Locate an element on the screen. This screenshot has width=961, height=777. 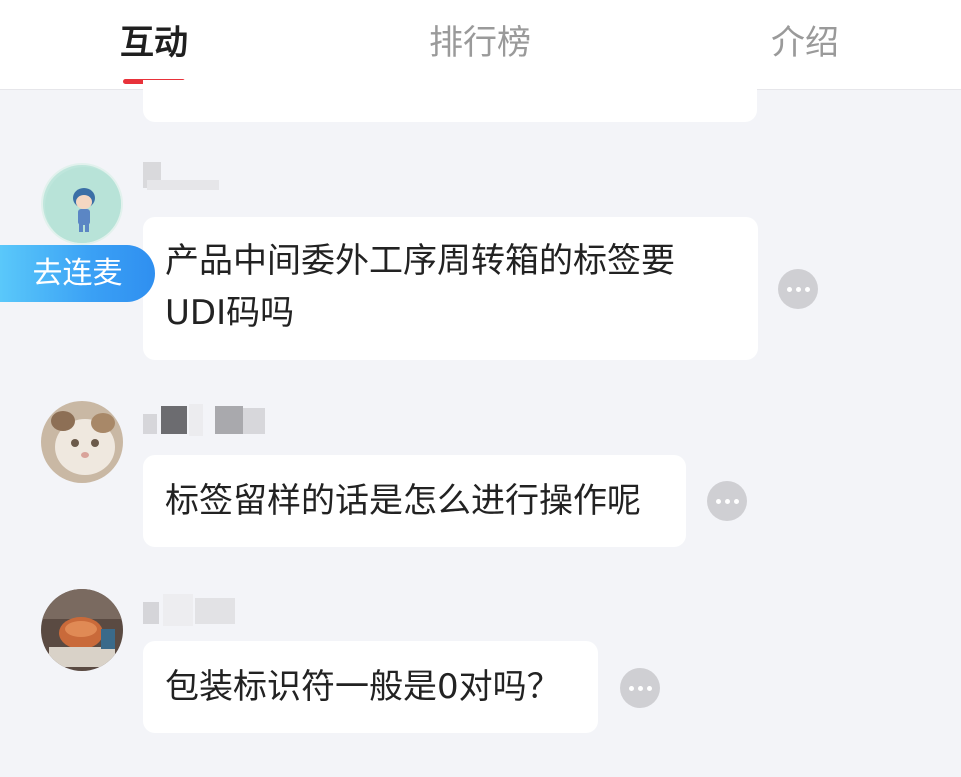
tab-leaderboard: 排行榜 is located at coordinates (480, 45).